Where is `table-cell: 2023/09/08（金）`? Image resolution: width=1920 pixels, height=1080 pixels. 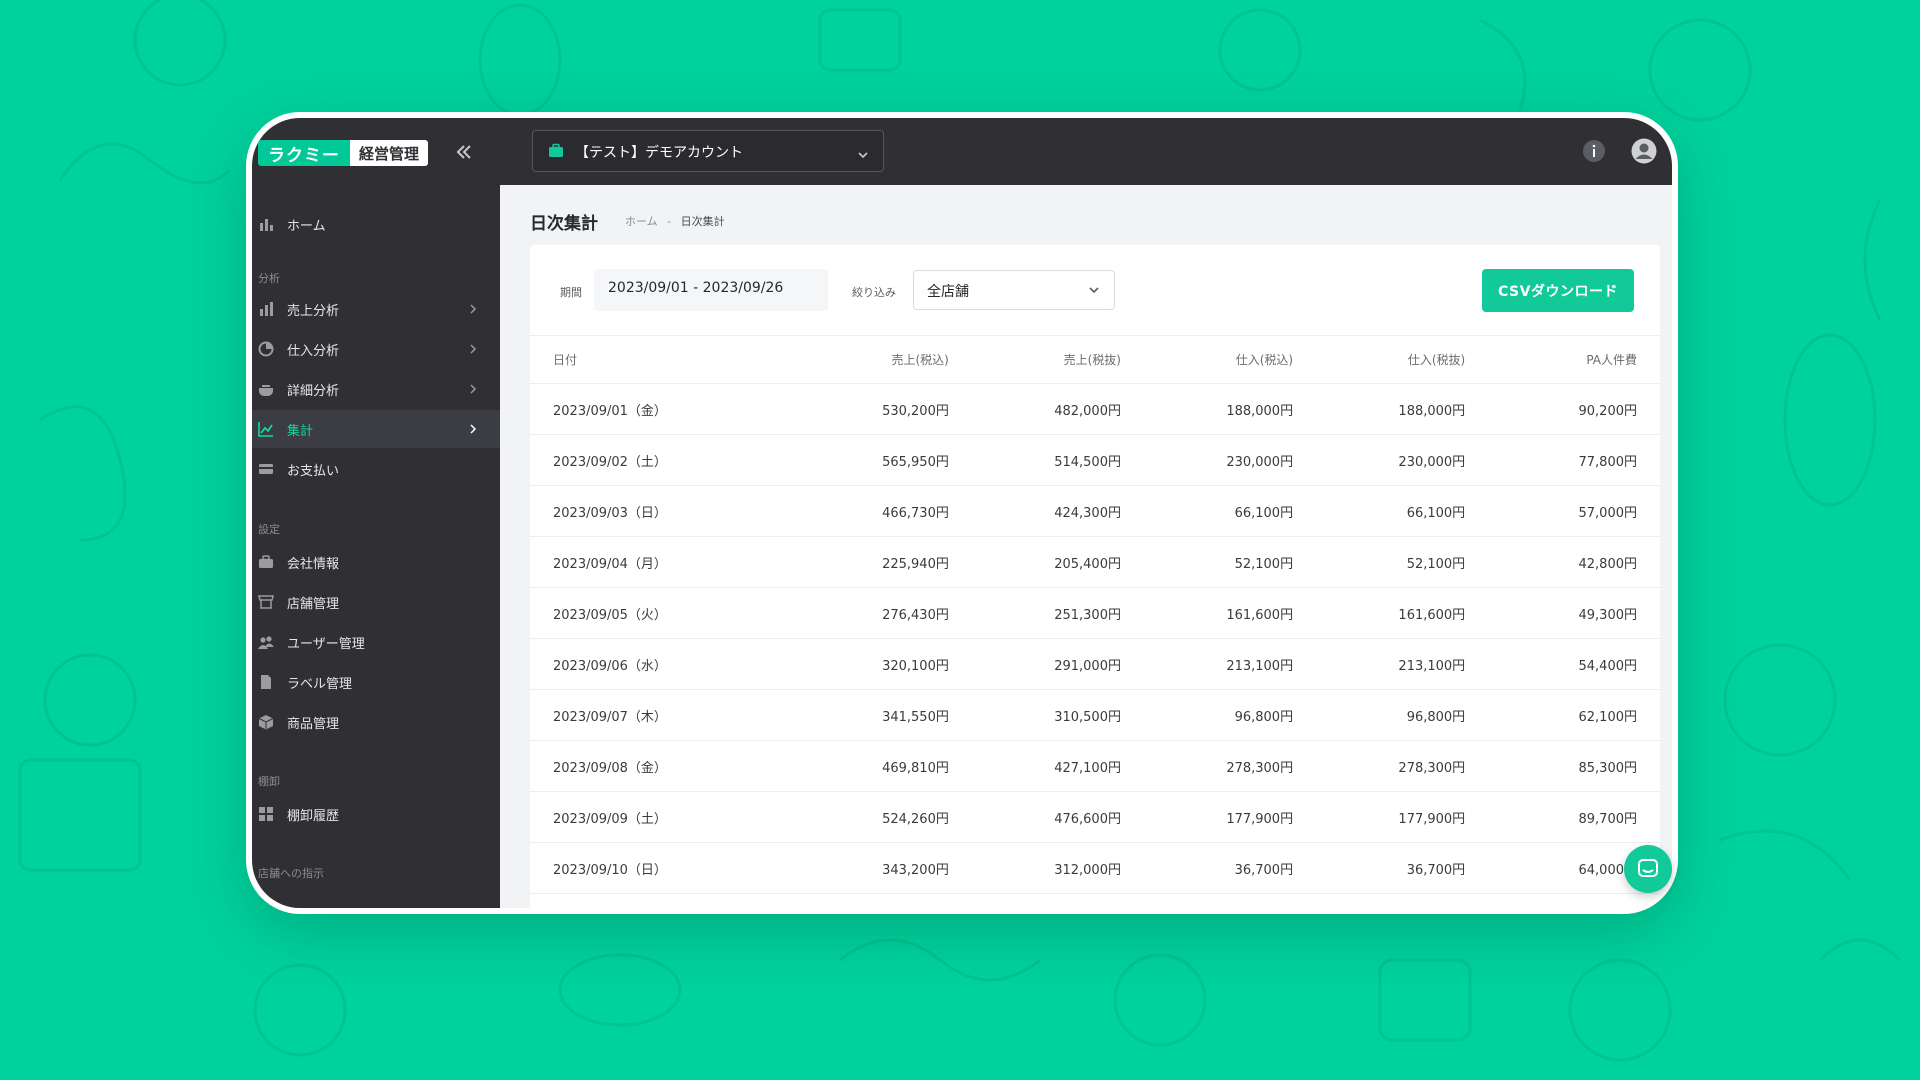 table-cell: 2023/09/08（金） is located at coordinates (654, 766).